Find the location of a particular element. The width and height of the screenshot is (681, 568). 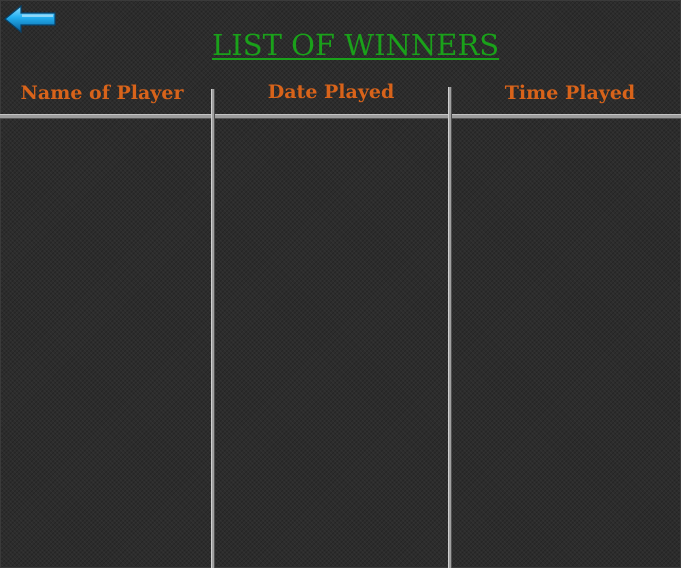

arrow-left-icon is located at coordinates (30, 19).